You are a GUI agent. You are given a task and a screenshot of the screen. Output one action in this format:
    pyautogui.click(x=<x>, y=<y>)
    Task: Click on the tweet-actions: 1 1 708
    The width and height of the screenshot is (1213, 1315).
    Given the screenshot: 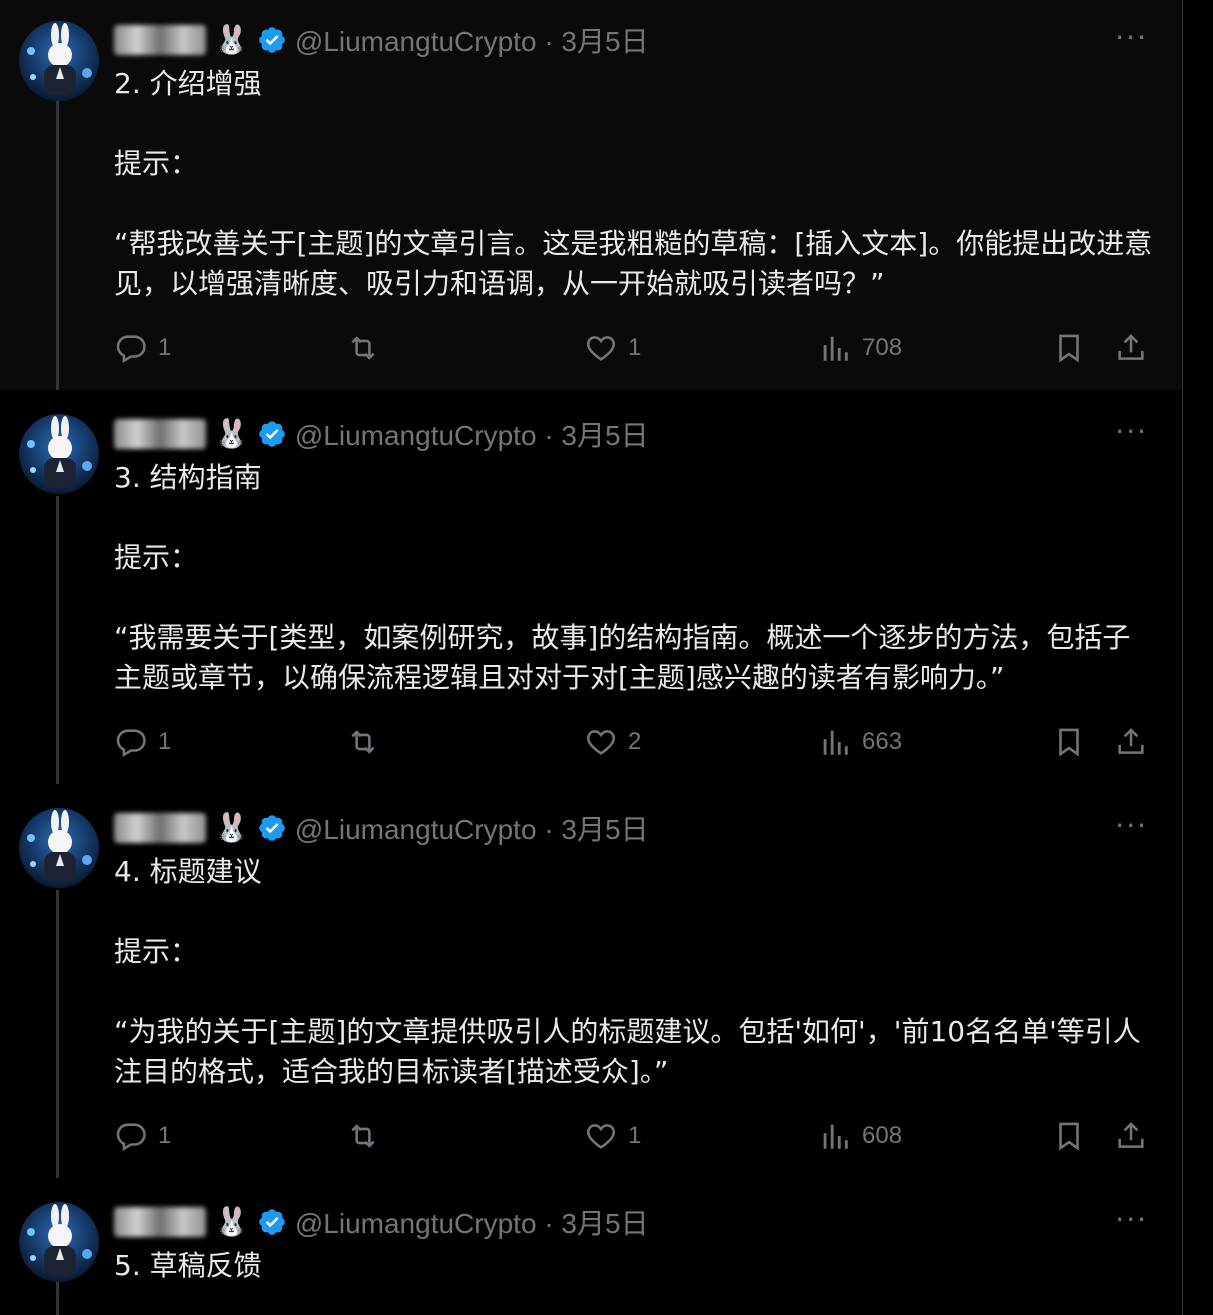 What is the action you would take?
    pyautogui.click(x=634, y=348)
    